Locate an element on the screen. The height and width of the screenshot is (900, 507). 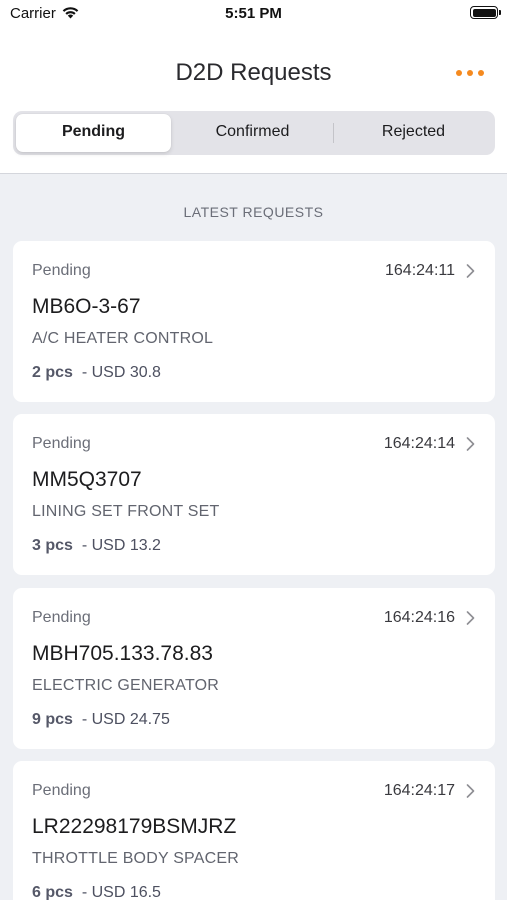
request-quantity: 9 pcs is located at coordinates (52, 719).